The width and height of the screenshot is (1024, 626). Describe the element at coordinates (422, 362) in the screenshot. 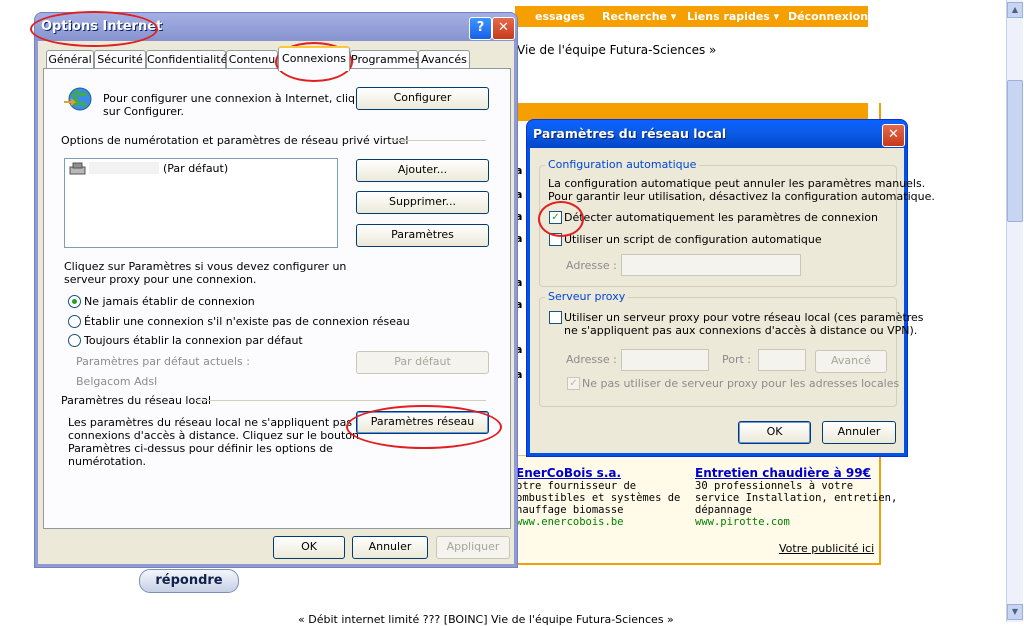

I see `set-default-button: Par défaut` at that location.